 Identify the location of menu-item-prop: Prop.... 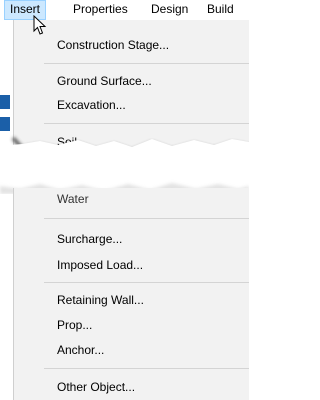
(131, 325).